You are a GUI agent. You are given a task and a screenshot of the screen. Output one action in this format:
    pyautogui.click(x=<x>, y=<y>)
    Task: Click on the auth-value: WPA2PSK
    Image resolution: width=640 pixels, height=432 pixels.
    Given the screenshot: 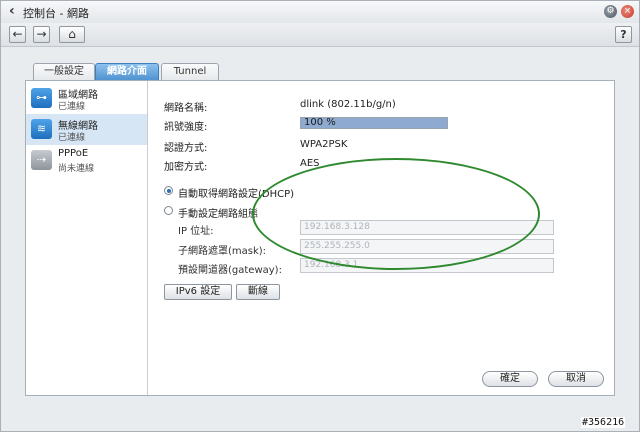 What is the action you would take?
    pyautogui.click(x=324, y=144)
    